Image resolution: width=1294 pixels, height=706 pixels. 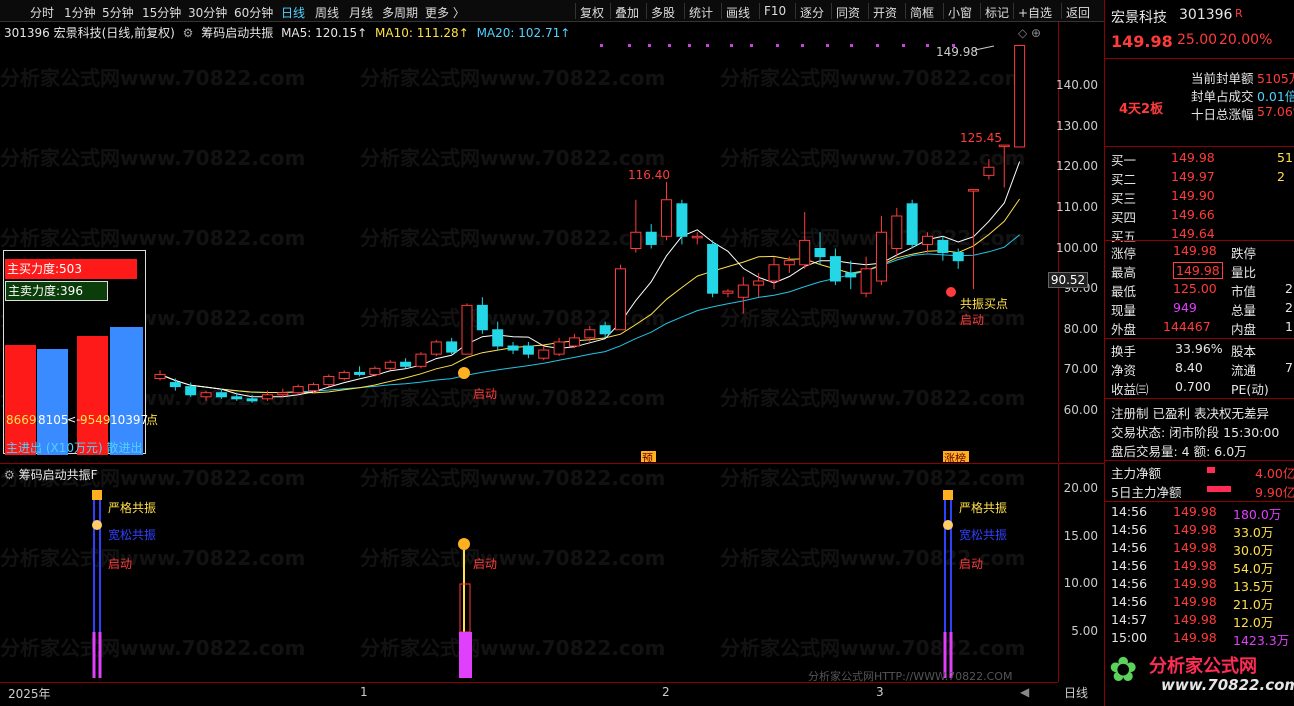 I want to click on strict-resonance-label: 严格共振, so click(x=132, y=507).